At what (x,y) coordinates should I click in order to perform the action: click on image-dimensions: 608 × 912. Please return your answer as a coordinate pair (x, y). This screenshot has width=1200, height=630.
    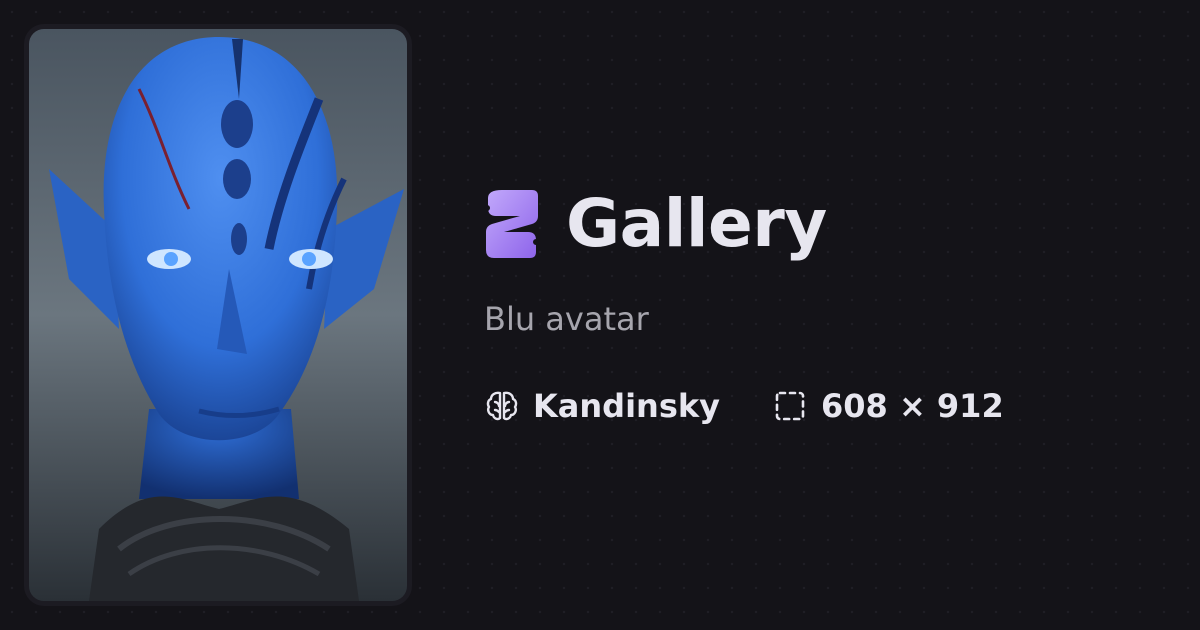
    Looking at the image, I should click on (912, 406).